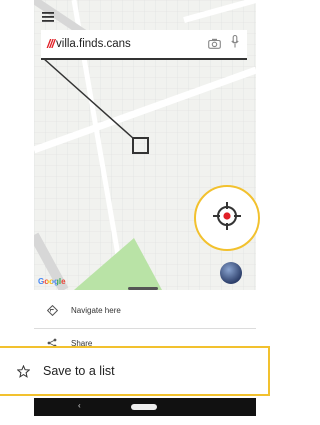 The width and height of the screenshot is (320, 425). What do you see at coordinates (52, 310) in the screenshot?
I see `navigate-icon` at bounding box center [52, 310].